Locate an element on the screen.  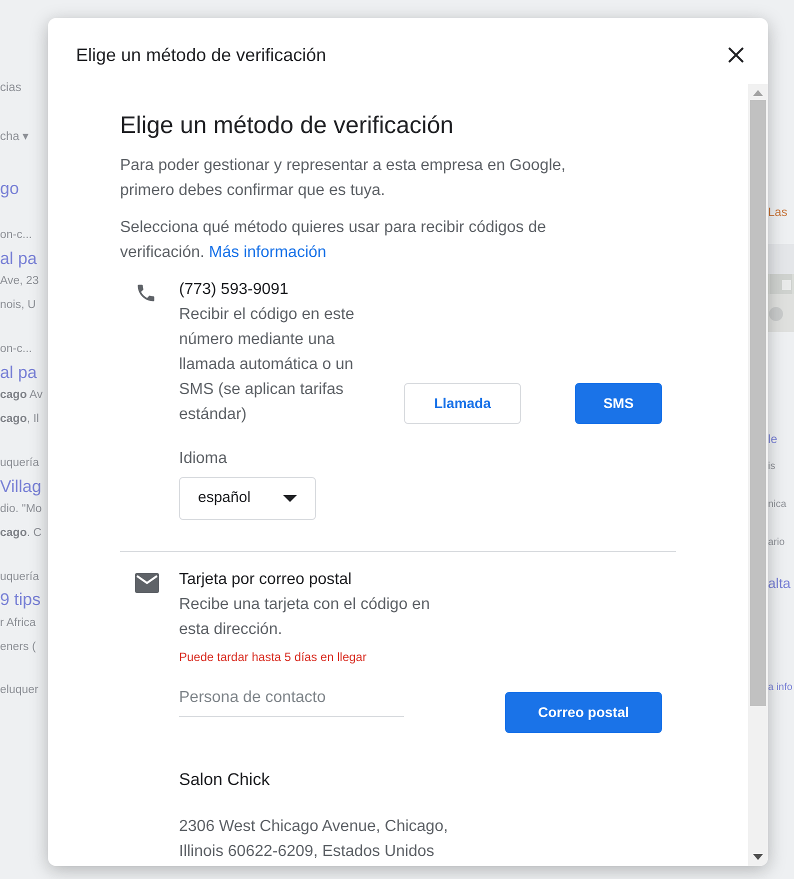
more-info-link: Más información is located at coordinates (267, 252).